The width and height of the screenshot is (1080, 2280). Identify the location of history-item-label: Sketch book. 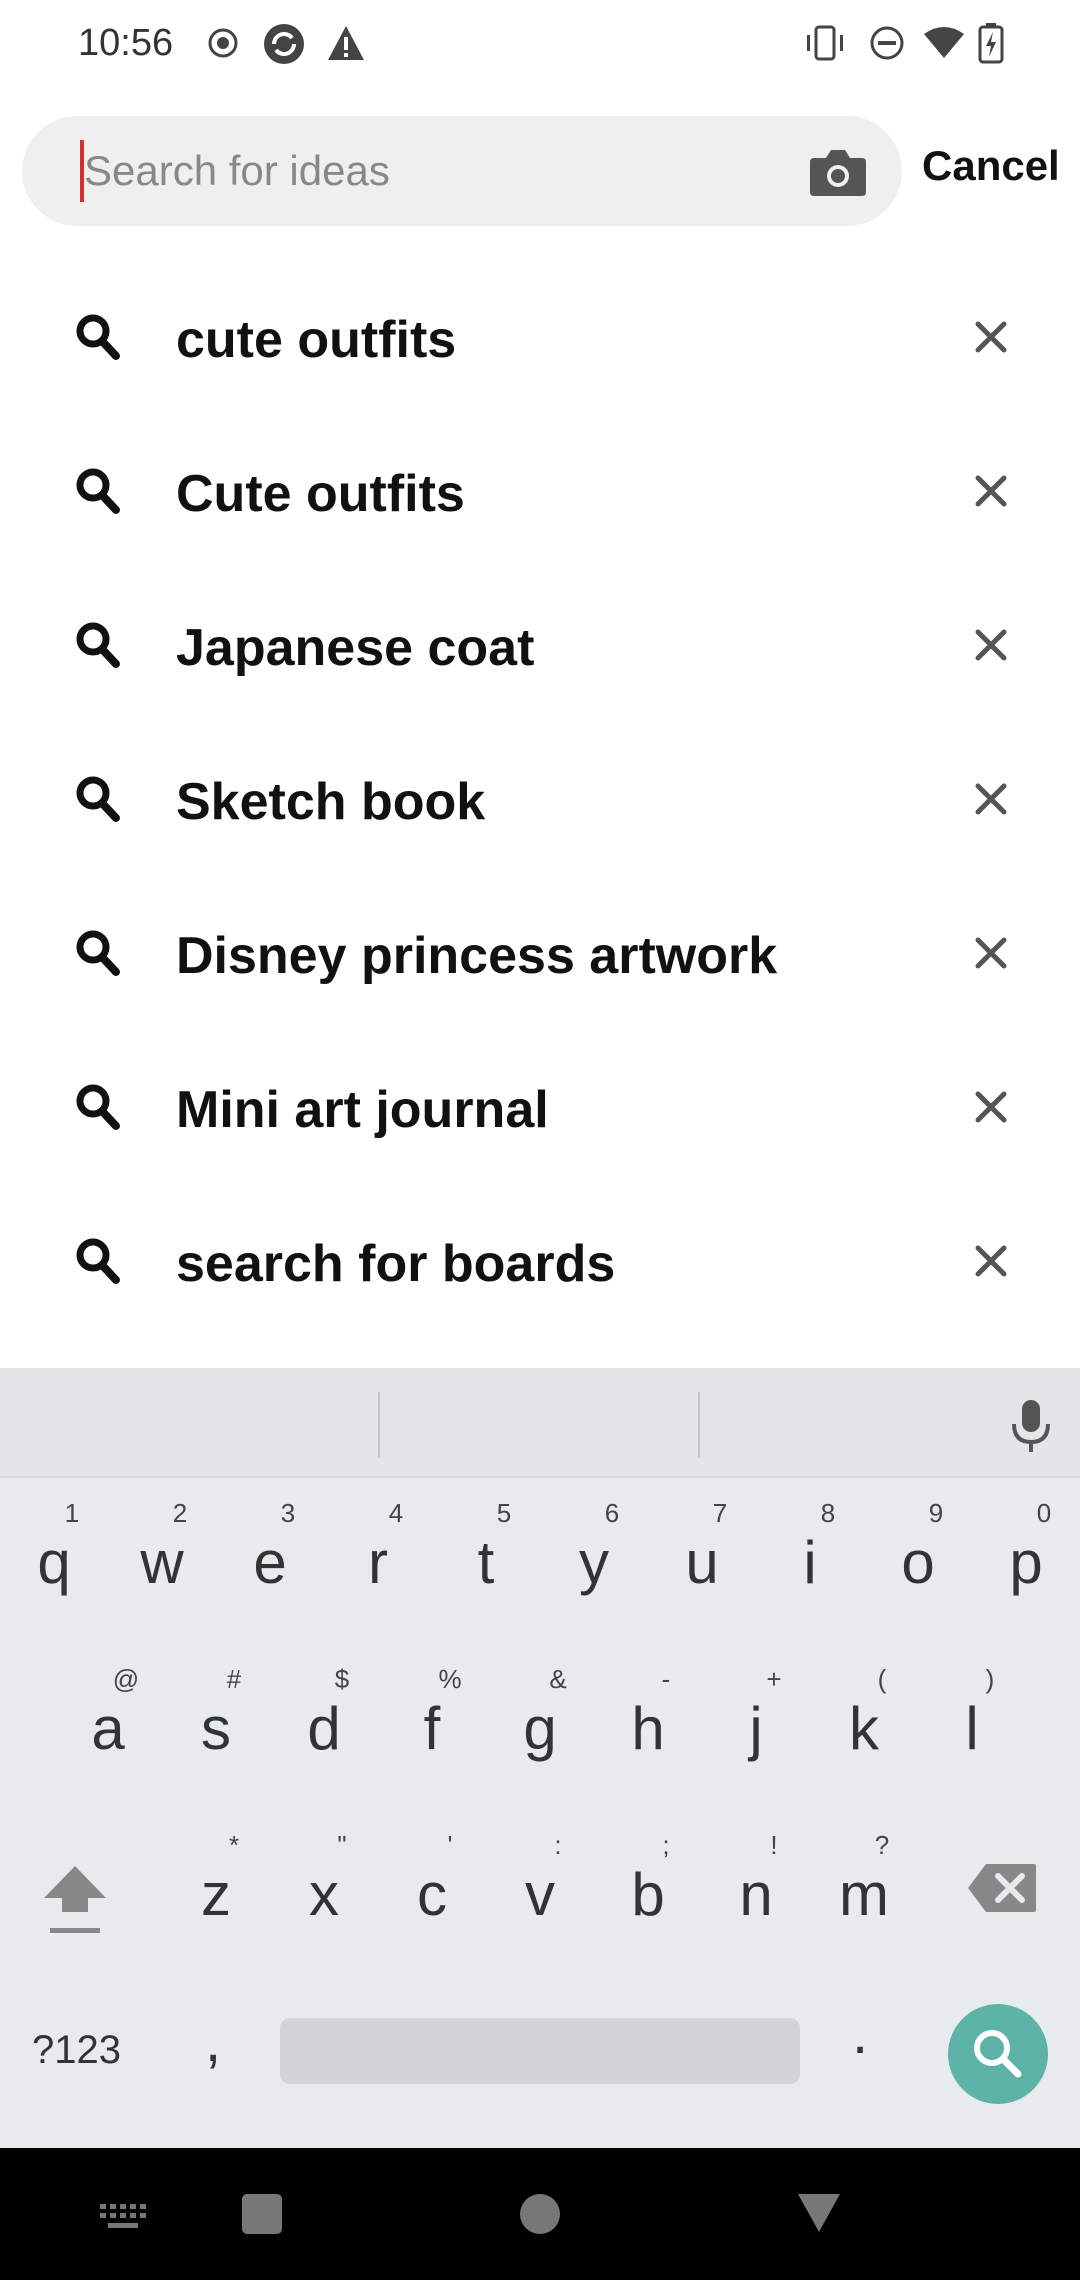
(331, 802).